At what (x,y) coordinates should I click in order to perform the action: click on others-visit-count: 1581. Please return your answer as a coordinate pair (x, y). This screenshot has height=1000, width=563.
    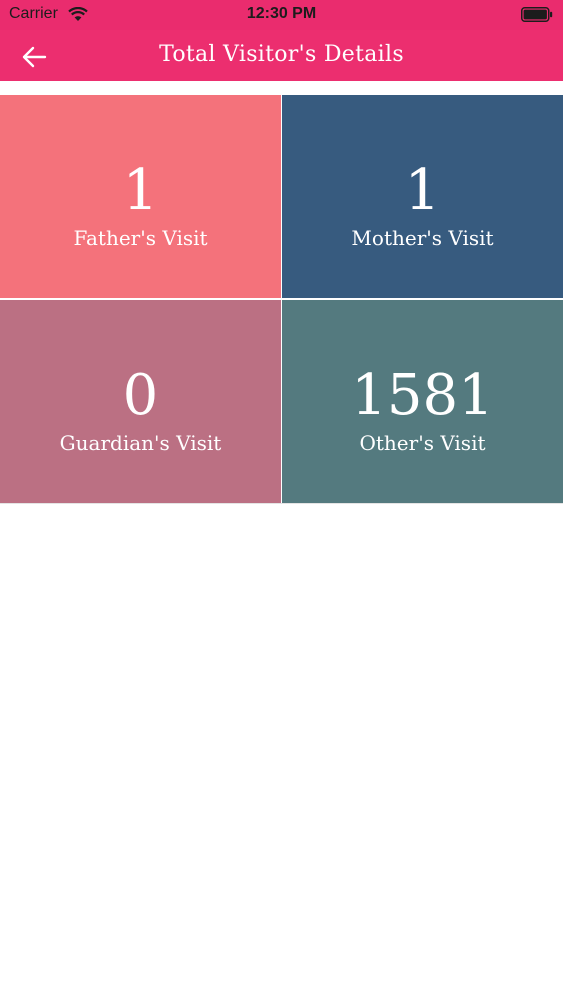
    Looking at the image, I should click on (422, 395).